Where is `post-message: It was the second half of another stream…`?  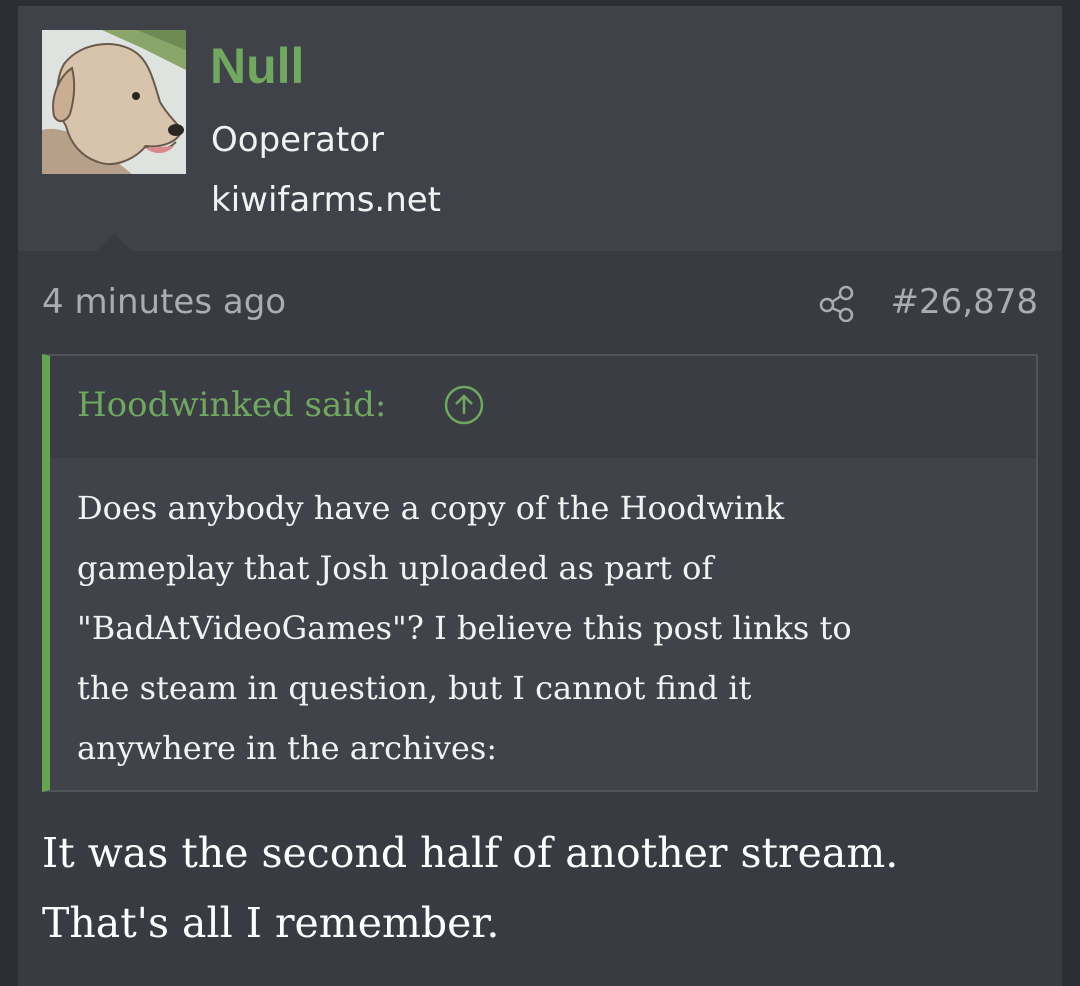
post-message: It was the second half of another stream… is located at coordinates (537, 888).